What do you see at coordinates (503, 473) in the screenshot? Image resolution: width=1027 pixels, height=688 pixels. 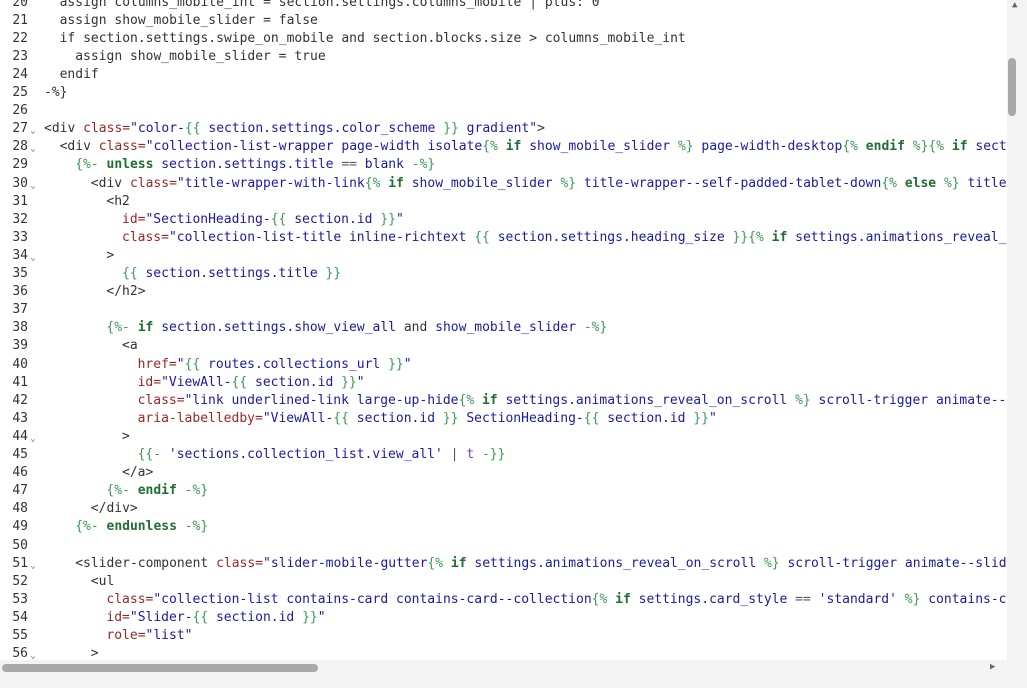 I see `code-line: 46 </a>` at bounding box center [503, 473].